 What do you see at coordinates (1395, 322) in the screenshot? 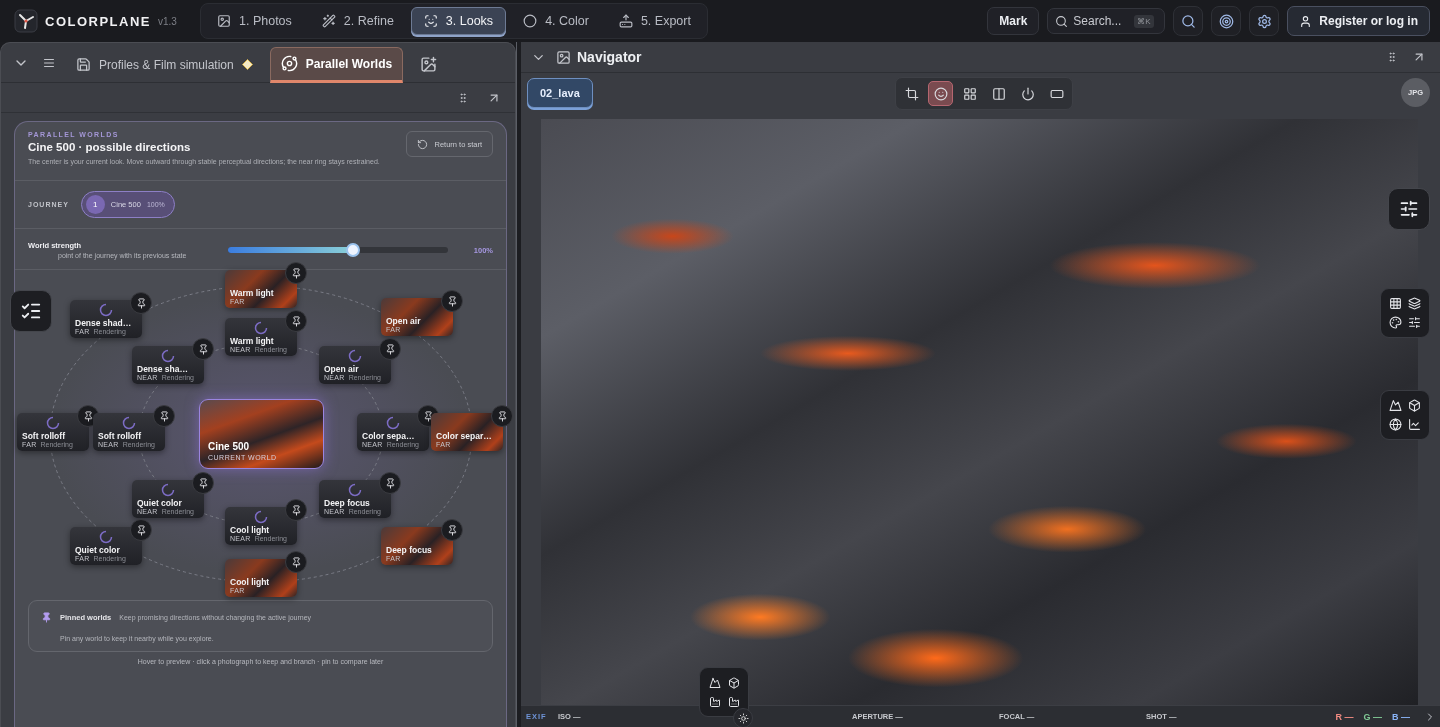
I see `palette-button` at bounding box center [1395, 322].